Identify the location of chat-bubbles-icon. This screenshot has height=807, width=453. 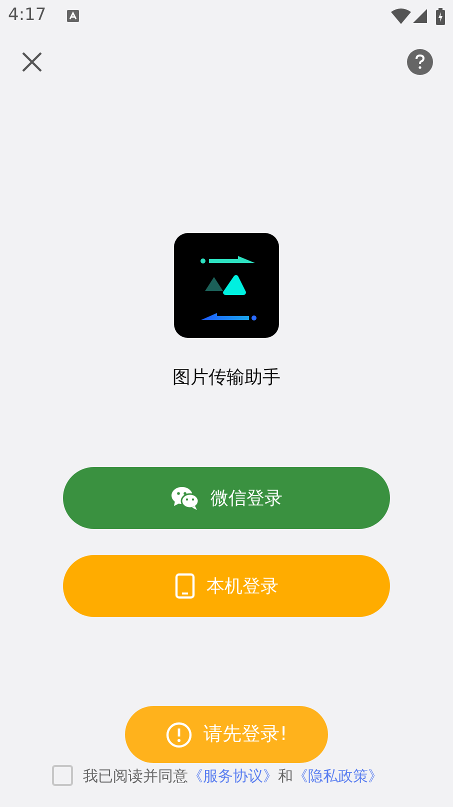
(184, 498).